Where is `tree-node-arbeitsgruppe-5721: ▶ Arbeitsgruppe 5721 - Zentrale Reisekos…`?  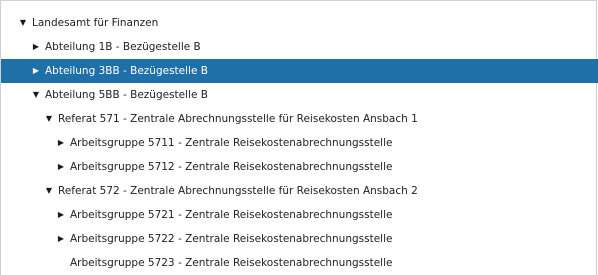 tree-node-arbeitsgruppe-5721: ▶ Arbeitsgruppe 5721 - Zentrale Reisekos… is located at coordinates (299, 215).